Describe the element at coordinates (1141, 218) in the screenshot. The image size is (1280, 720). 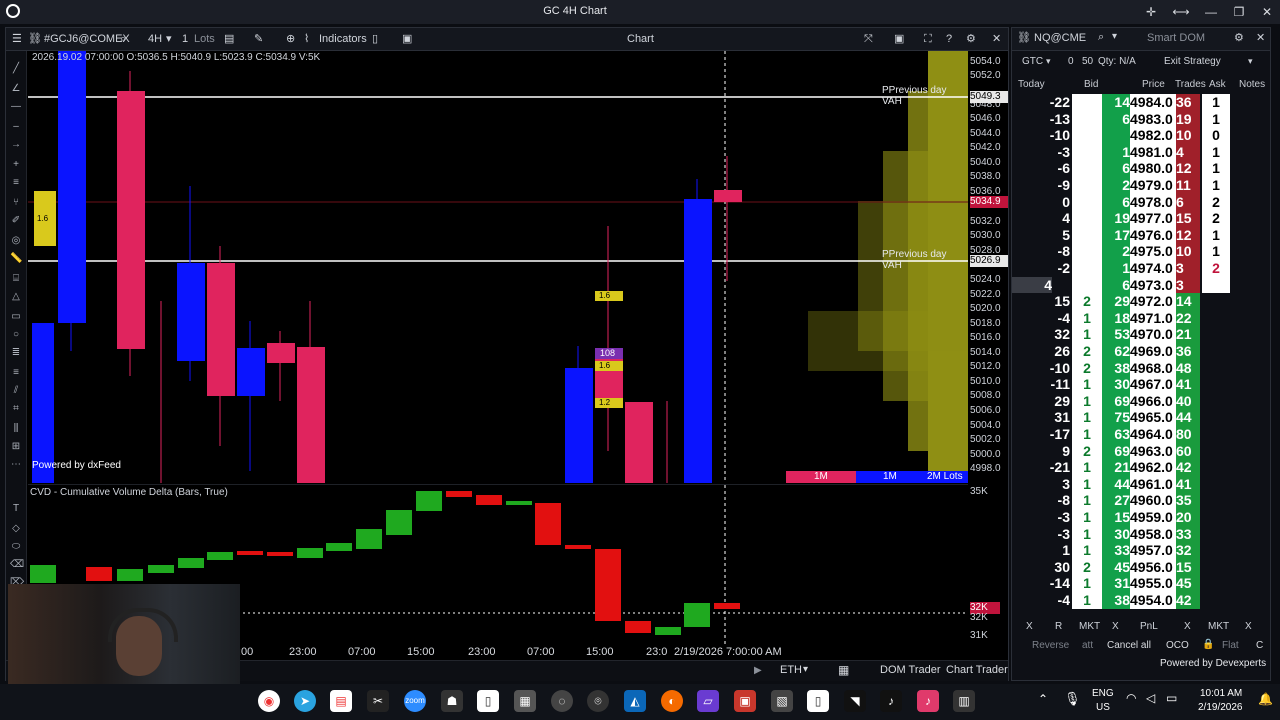
I see `dom-row: 4 19 4977.0 15 2` at that location.